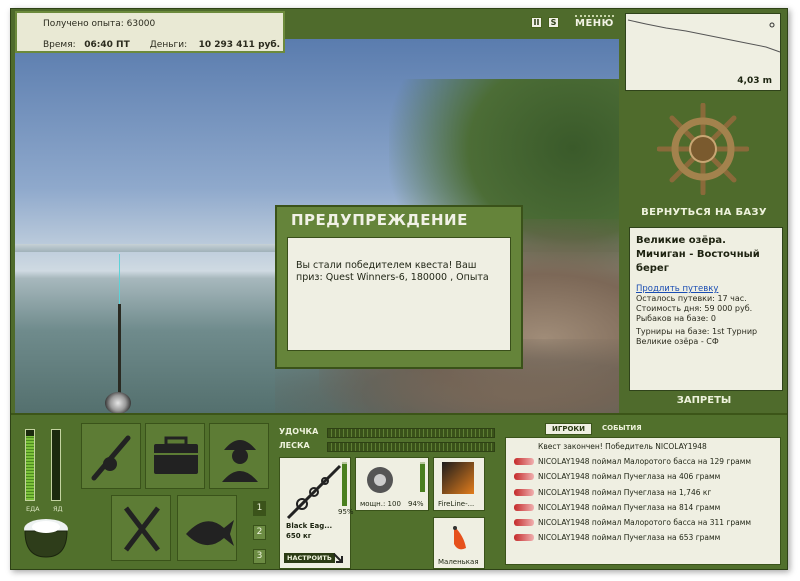 Image resolution: width=800 pixels, height=581 pixels. I want to click on lure-icon, so click(459, 538).